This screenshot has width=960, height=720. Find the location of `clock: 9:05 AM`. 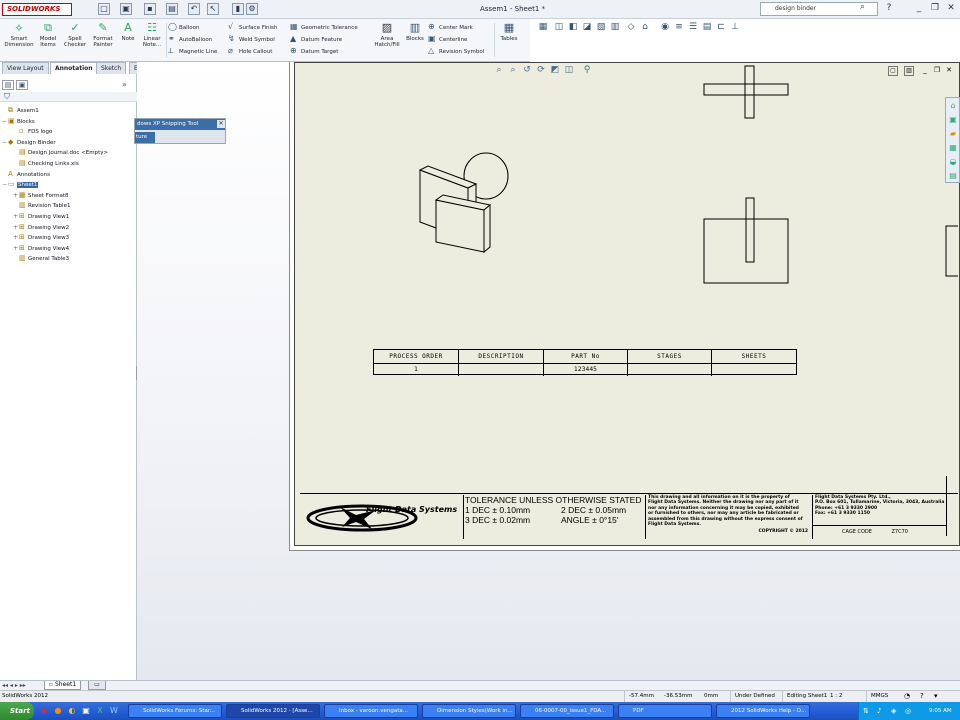

clock: 9:05 AM is located at coordinates (940, 711).